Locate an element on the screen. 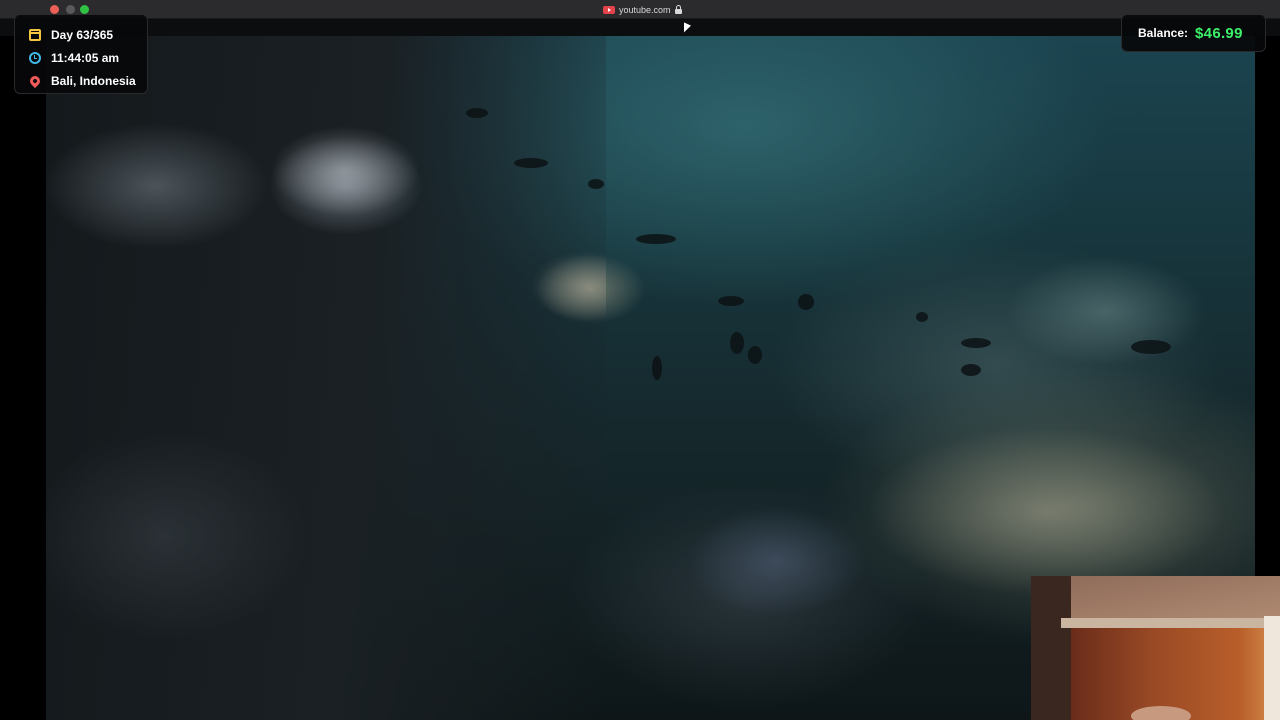 This screenshot has width=1280, height=720. address-bar: youtube.com is located at coordinates (642, 9).